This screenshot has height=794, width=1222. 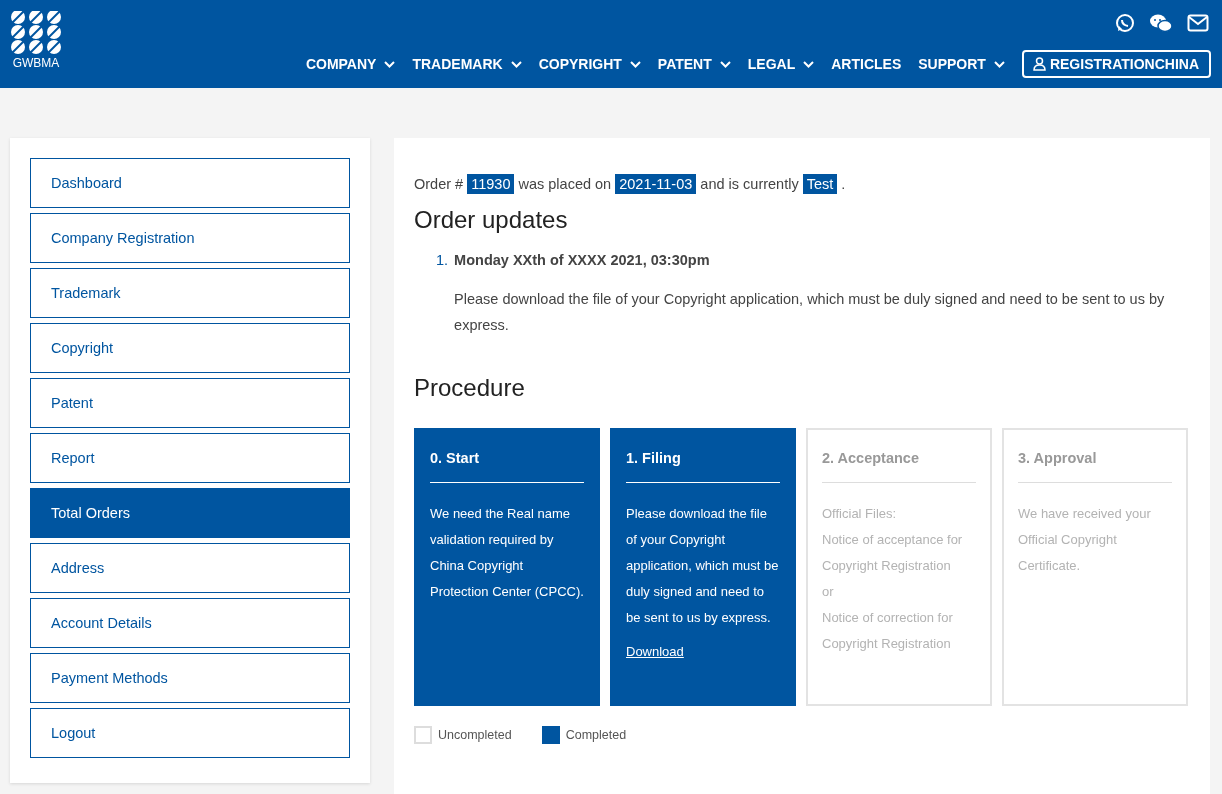 I want to click on nav-link: PATENT, so click(x=694, y=64).